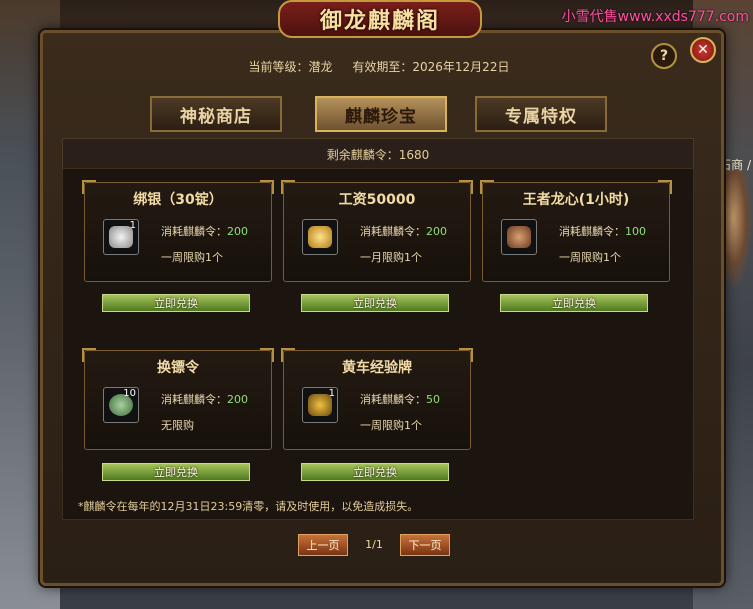 Image resolution: width=753 pixels, height=609 pixels. I want to click on title-plate: 御龙麒麟阁, so click(380, 19).